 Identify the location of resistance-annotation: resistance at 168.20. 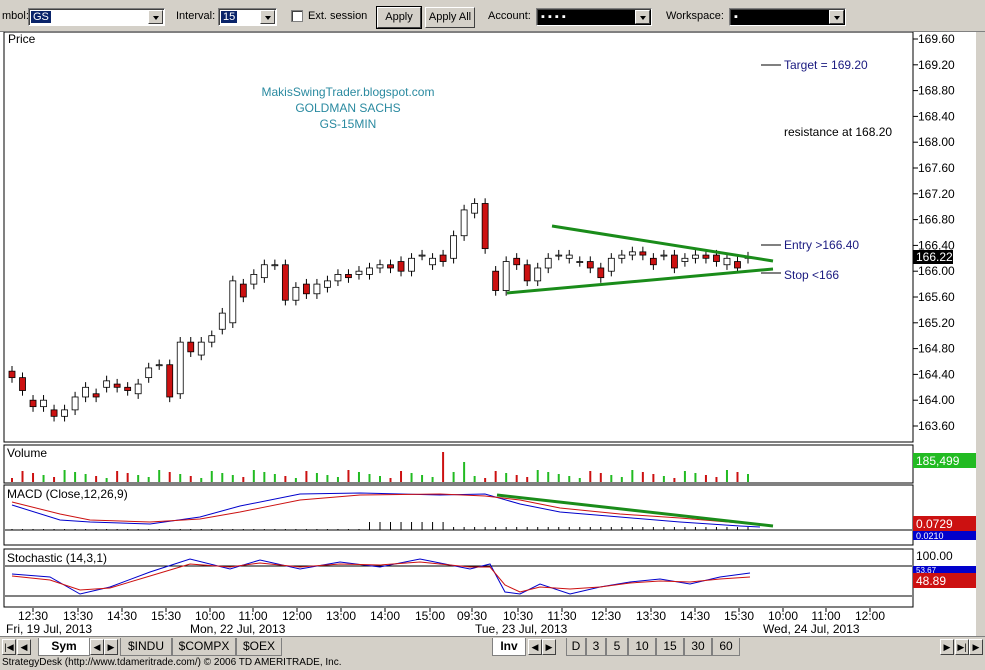
(838, 132).